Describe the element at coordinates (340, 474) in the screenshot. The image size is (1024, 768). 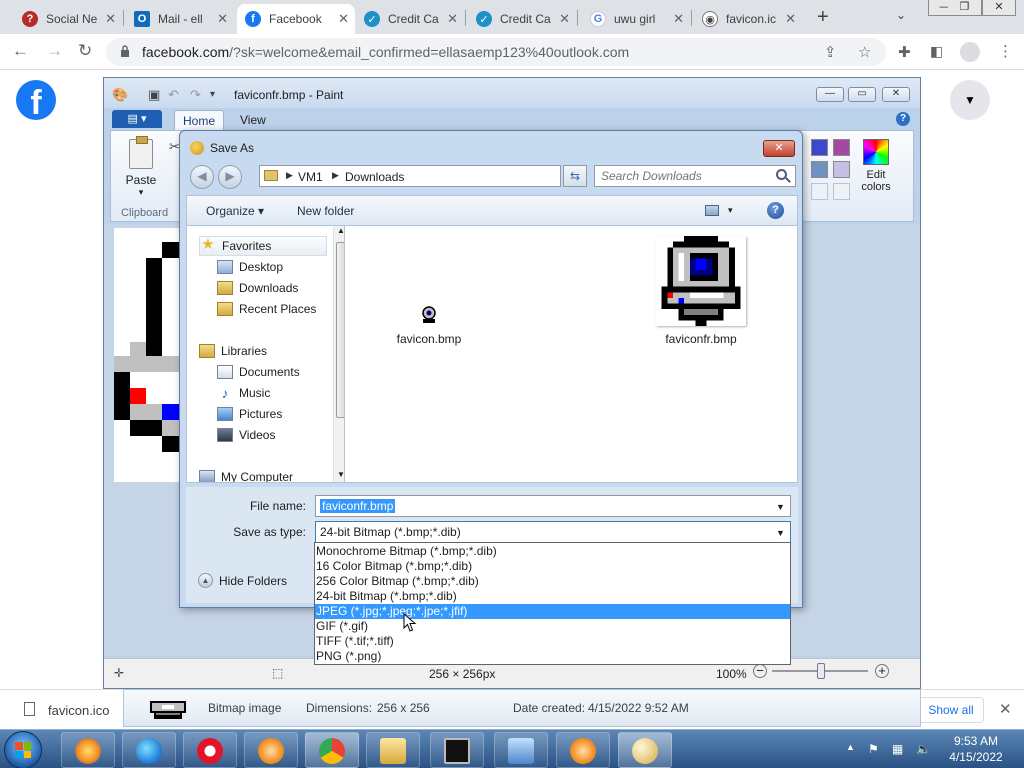
I see `scroll-down-arrow-icon: ▼` at that location.